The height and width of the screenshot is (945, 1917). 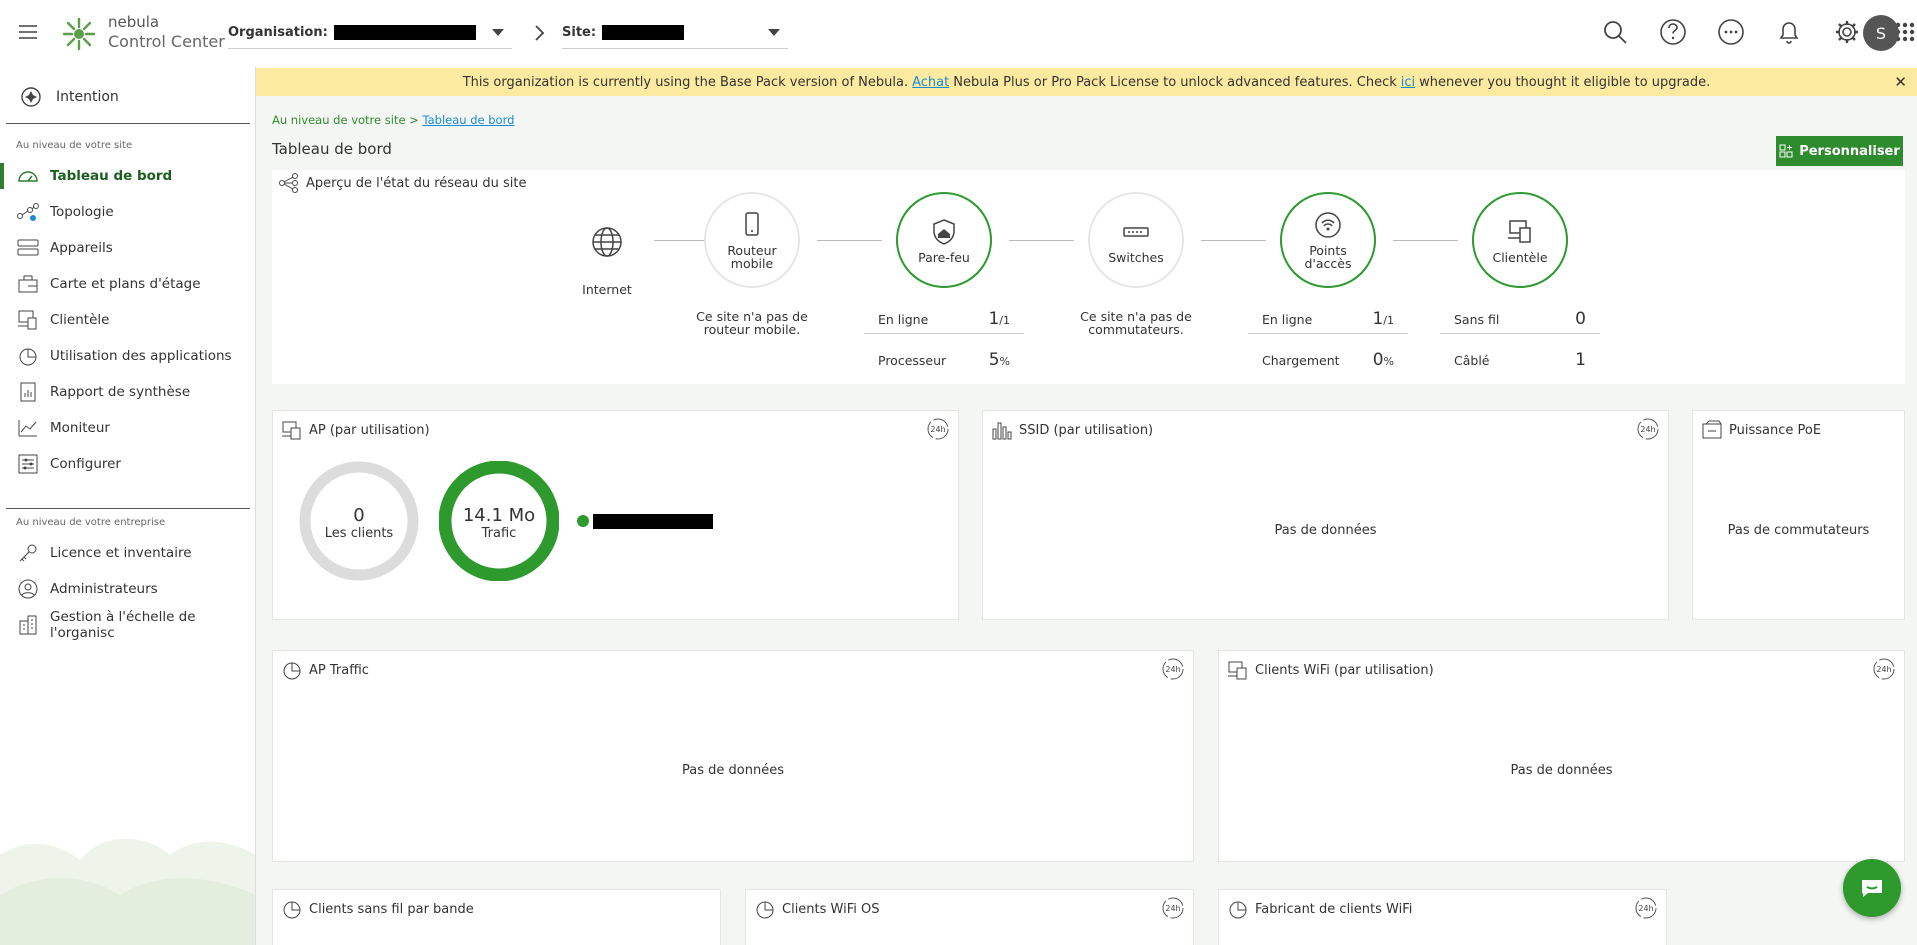 What do you see at coordinates (127, 589) in the screenshot?
I see `sidebar-item-administrators: Administrateurs` at bounding box center [127, 589].